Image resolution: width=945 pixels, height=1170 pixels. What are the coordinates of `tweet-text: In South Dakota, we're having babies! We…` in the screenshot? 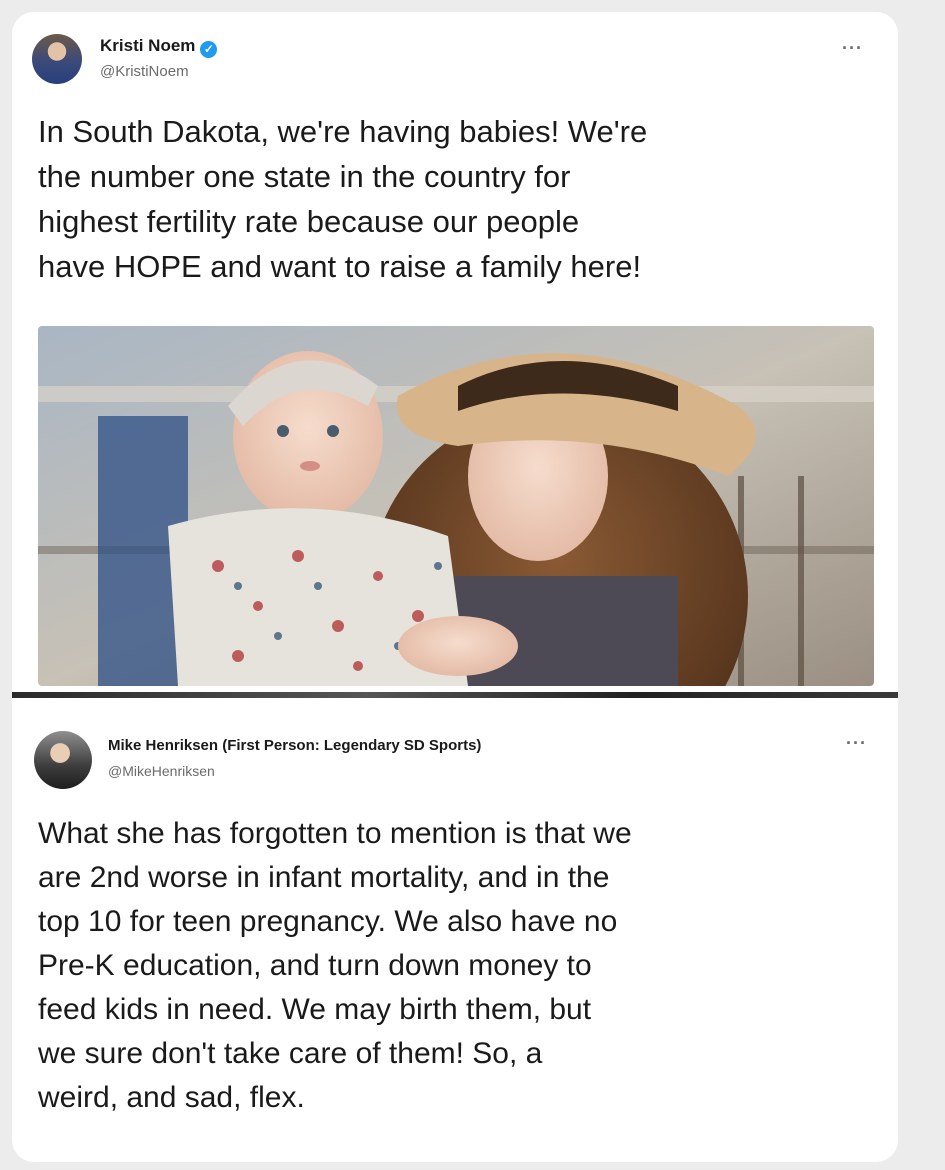 It's located at (343, 199).